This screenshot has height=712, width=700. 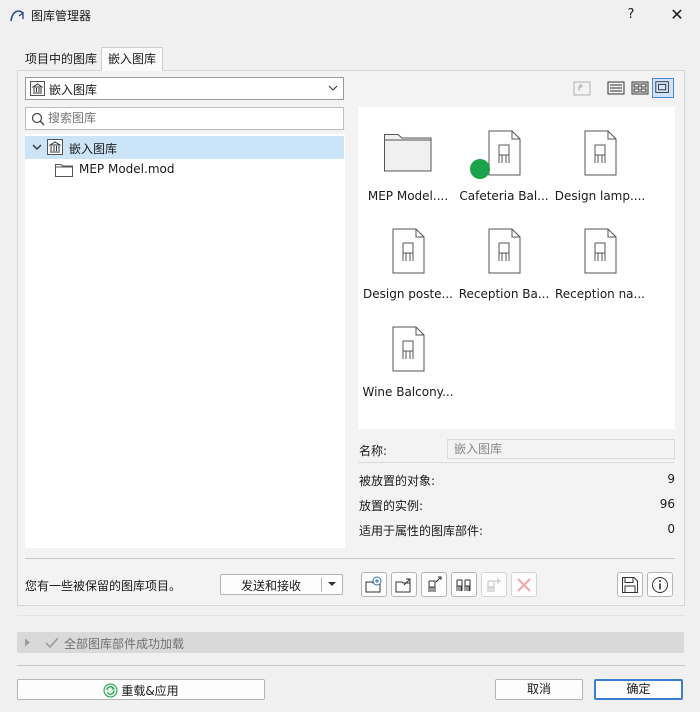 What do you see at coordinates (663, 88) in the screenshot?
I see `large-icons-view-icon` at bounding box center [663, 88].